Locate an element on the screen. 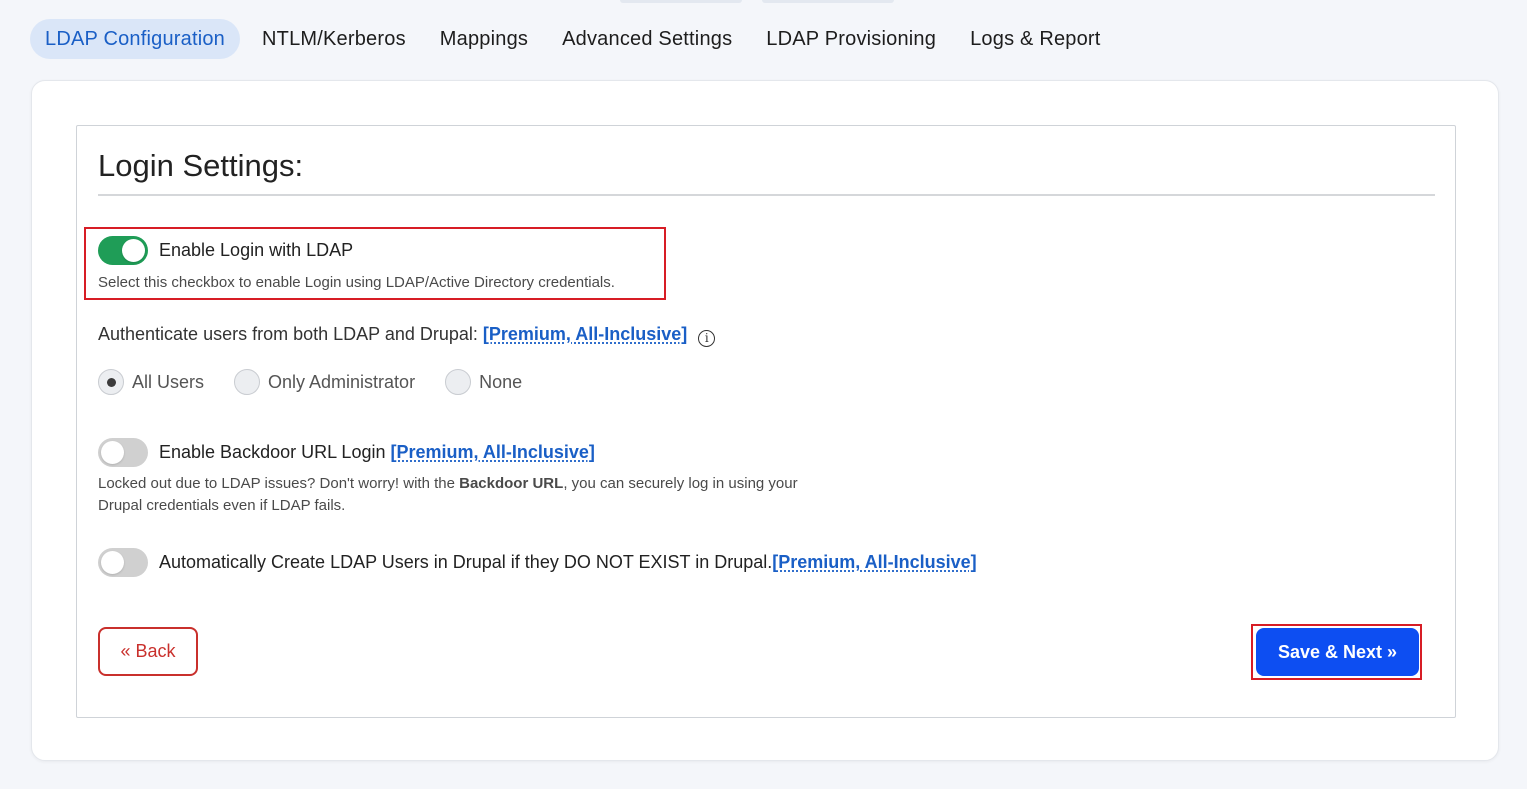 This screenshot has height=789, width=1527. auto-create-premium-link: [Premium, All-Inclusive] is located at coordinates (874, 562).